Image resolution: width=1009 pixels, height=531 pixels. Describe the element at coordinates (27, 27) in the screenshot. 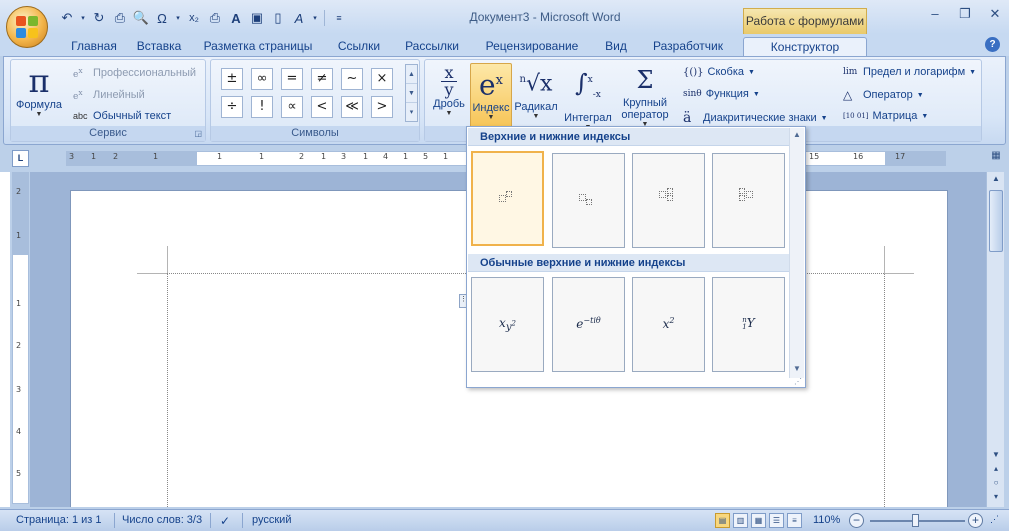

I see `office-button` at that location.